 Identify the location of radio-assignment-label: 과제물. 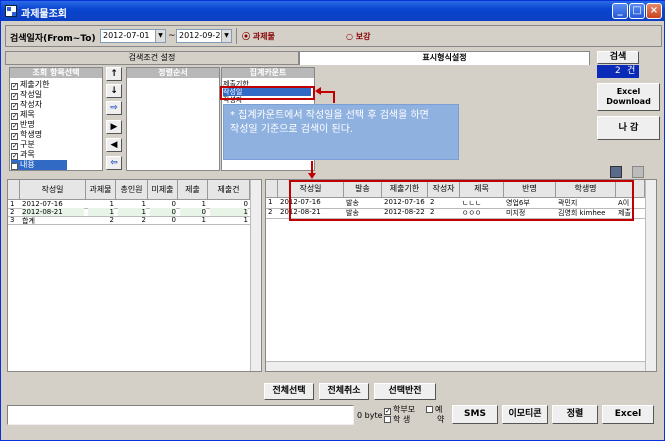
(263, 36).